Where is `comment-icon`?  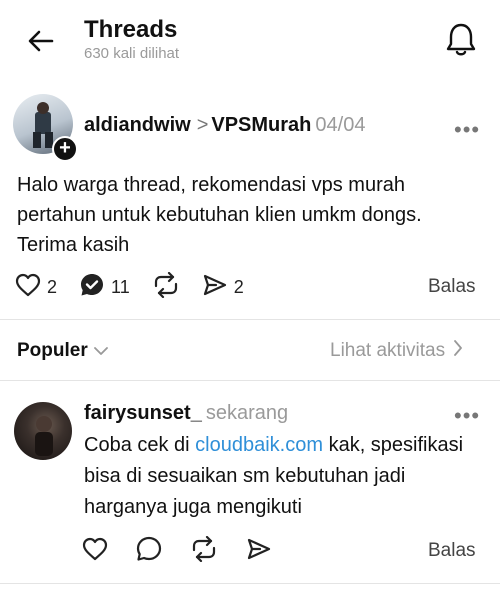
comment-icon is located at coordinates (149, 551).